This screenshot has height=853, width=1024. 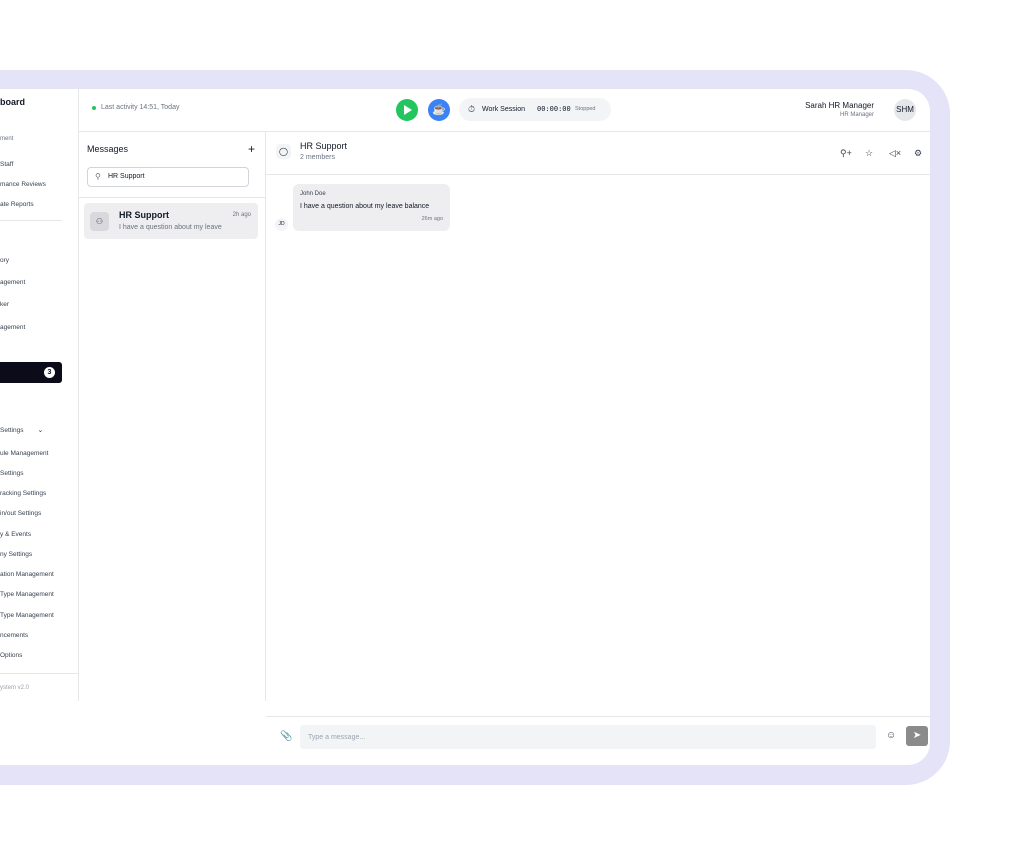 What do you see at coordinates (918, 153) in the screenshot?
I see `gear-icon: ⚙` at bounding box center [918, 153].